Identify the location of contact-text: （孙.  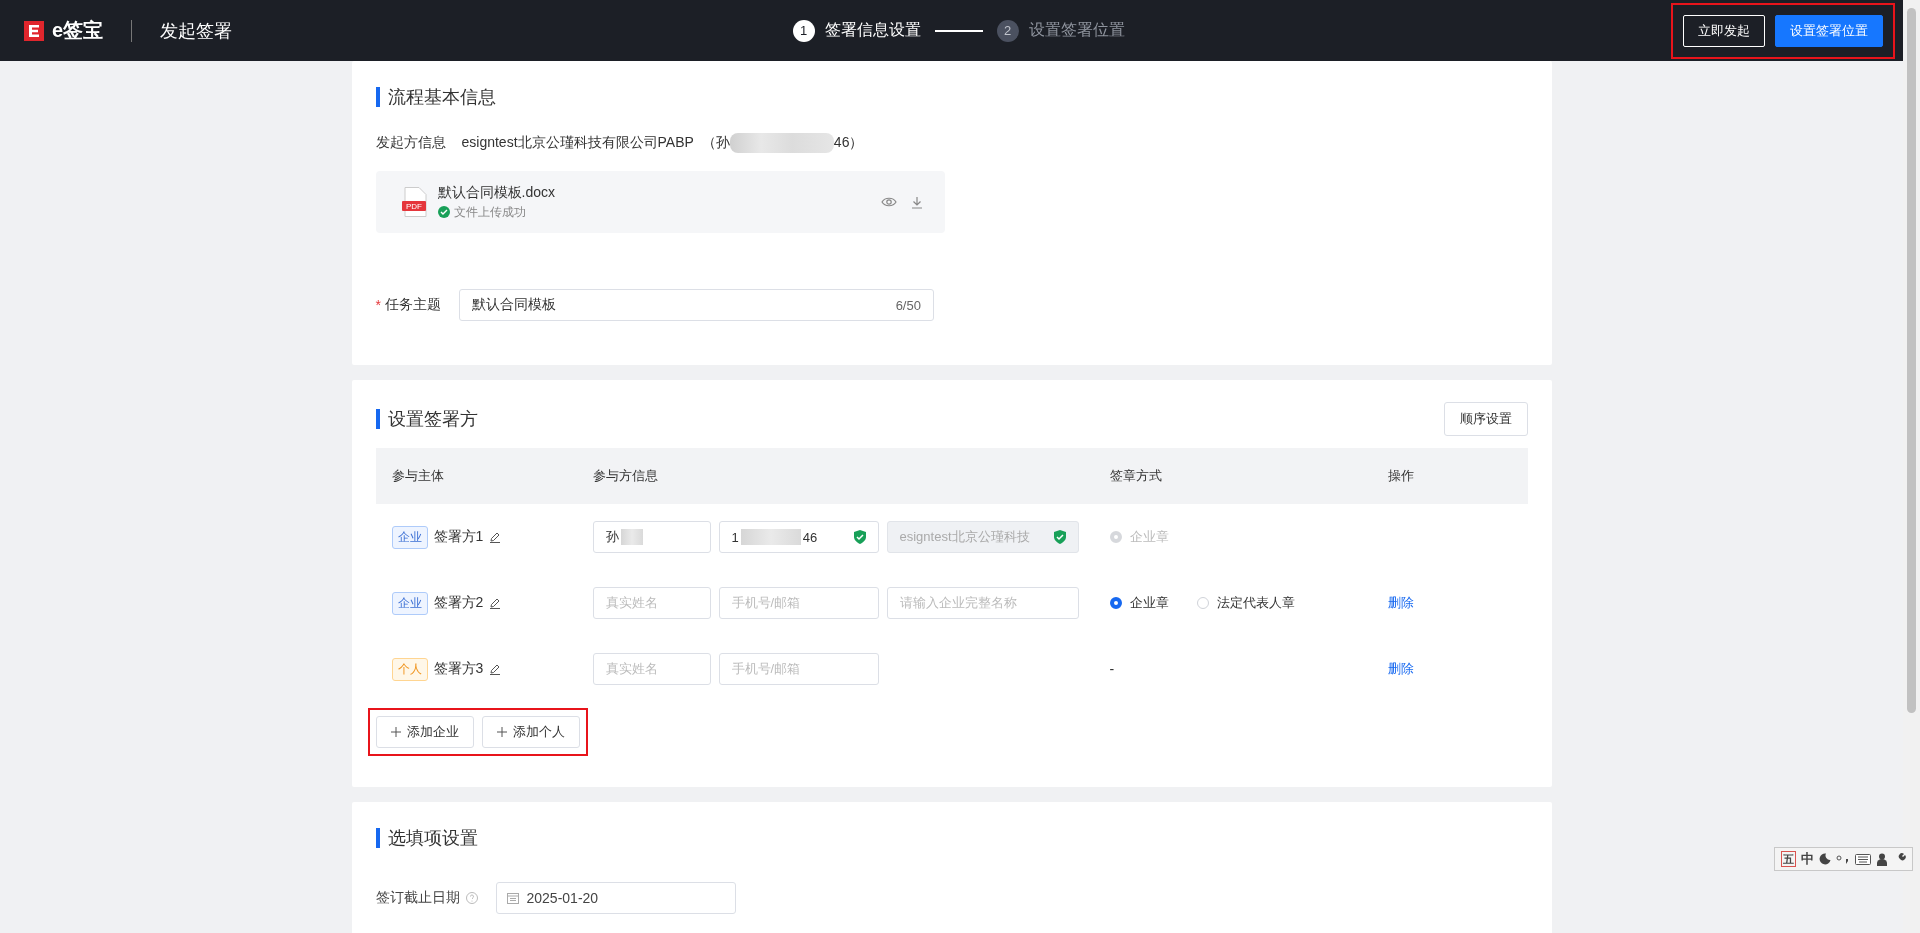
(715, 143).